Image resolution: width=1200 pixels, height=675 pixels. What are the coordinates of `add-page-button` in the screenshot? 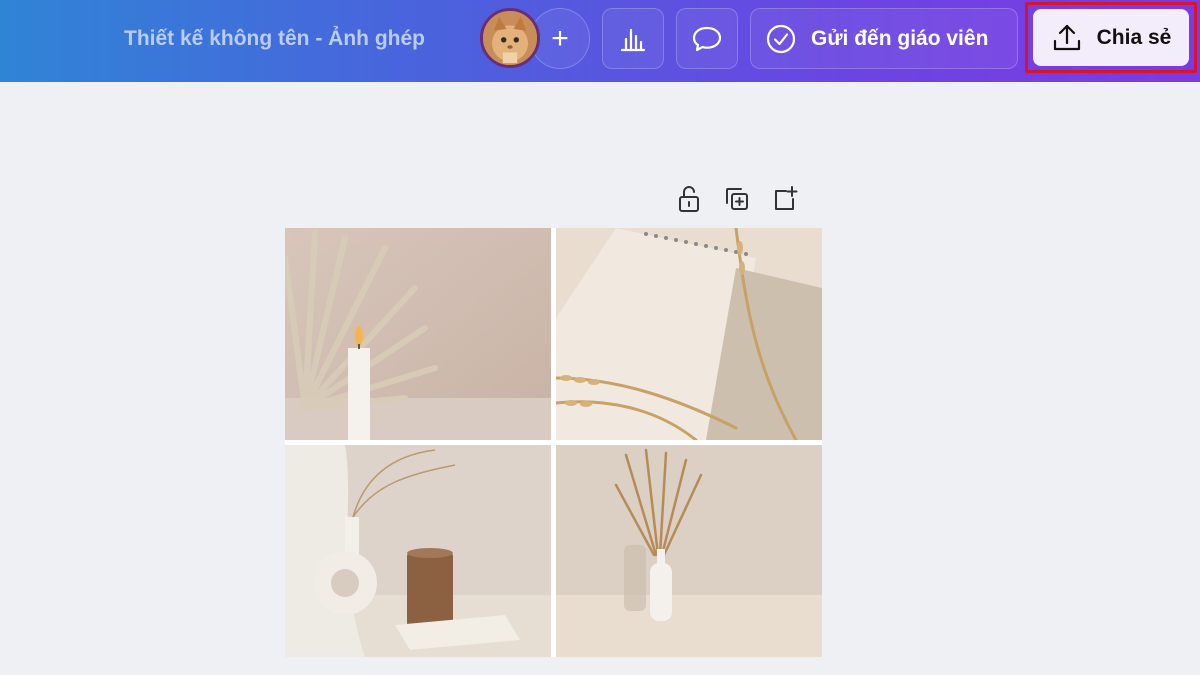 It's located at (785, 199).